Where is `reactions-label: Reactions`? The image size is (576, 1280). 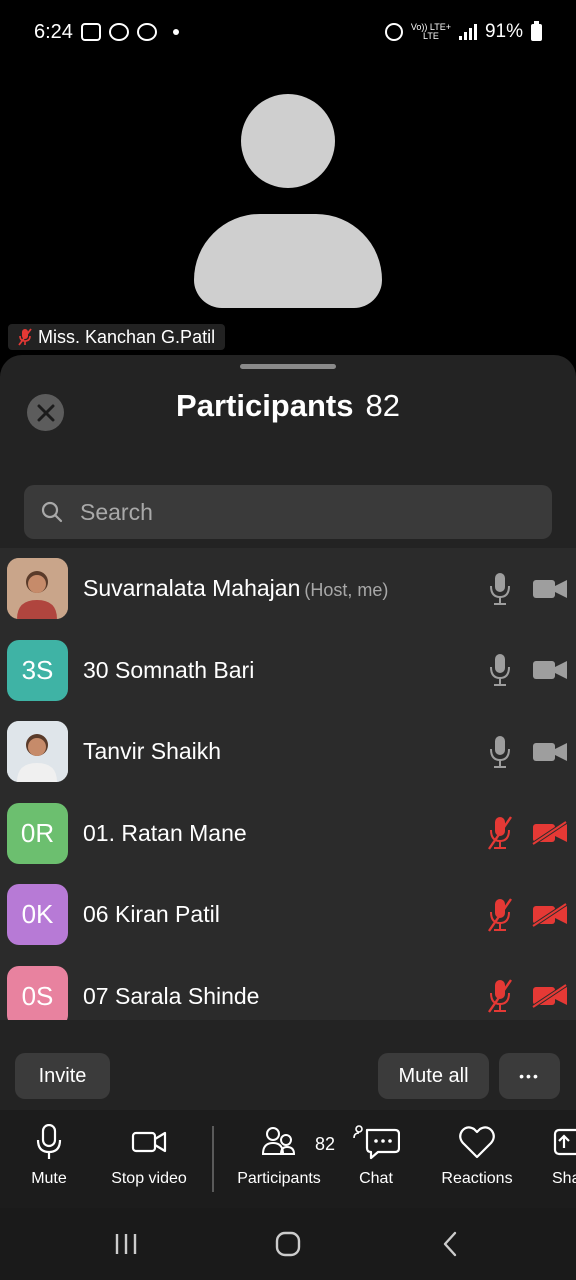
reactions-label: Reactions is located at coordinates (477, 1178).